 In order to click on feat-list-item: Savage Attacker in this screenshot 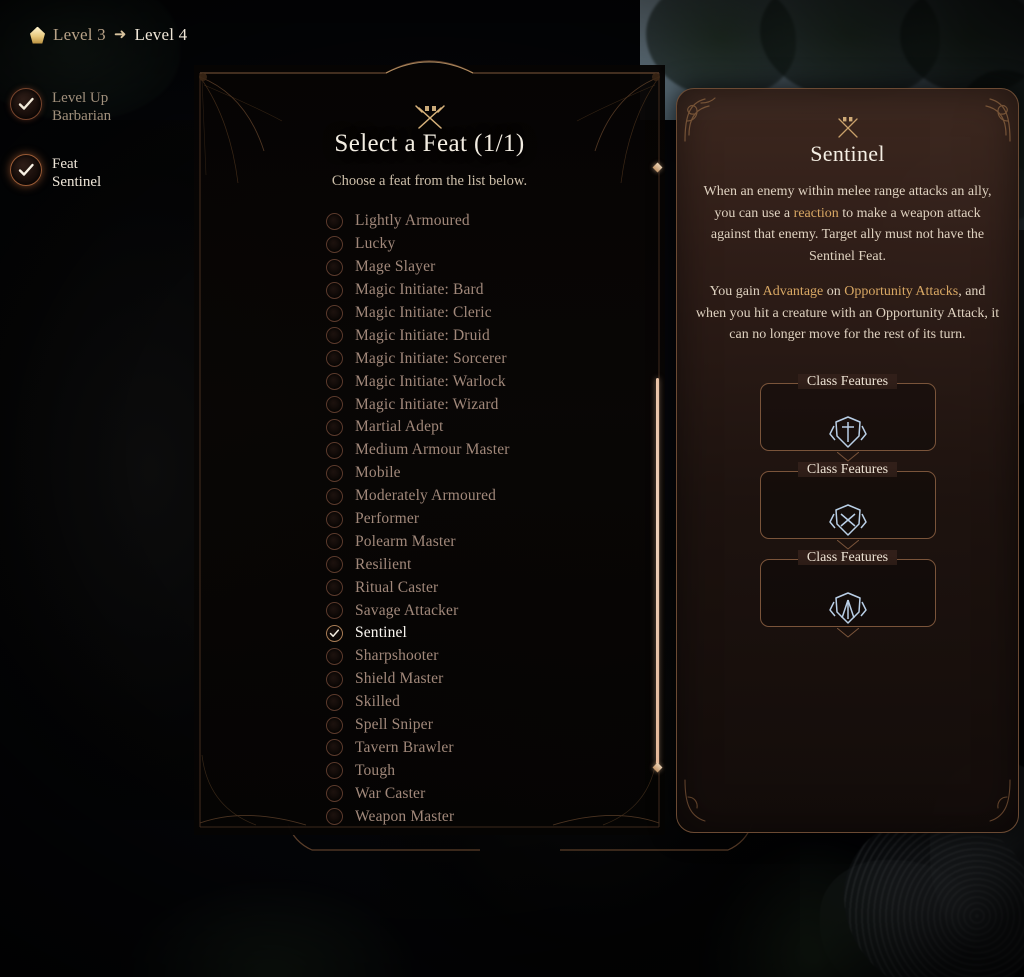, I will do `click(476, 610)`.